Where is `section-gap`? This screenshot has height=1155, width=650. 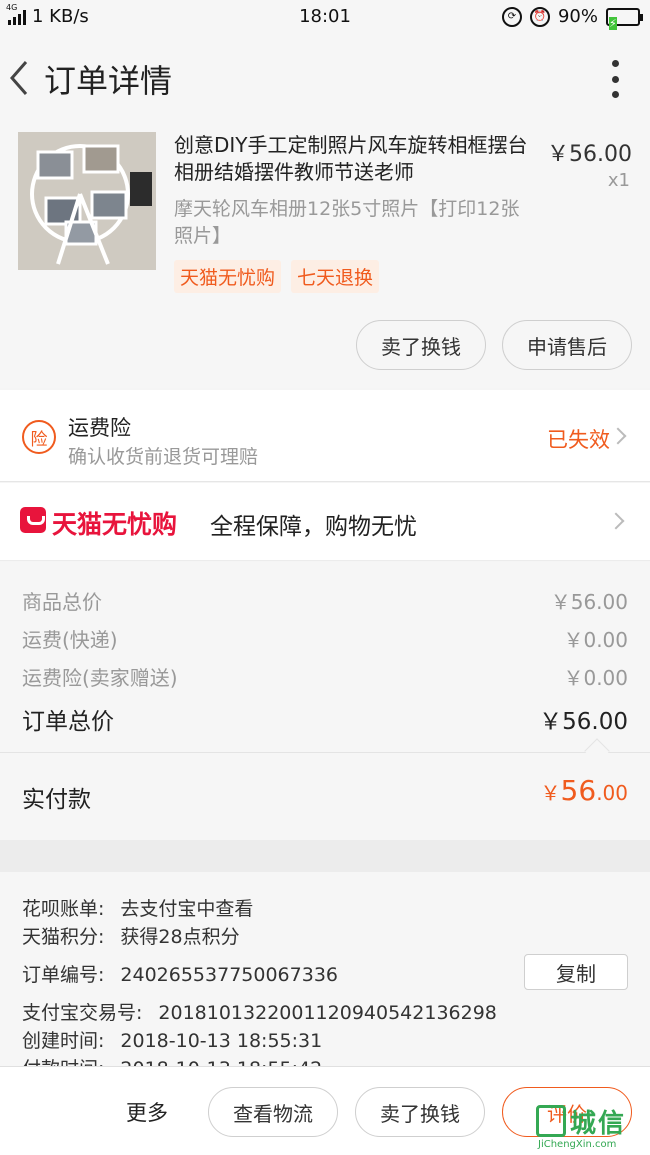
section-gap is located at coordinates (325, 856).